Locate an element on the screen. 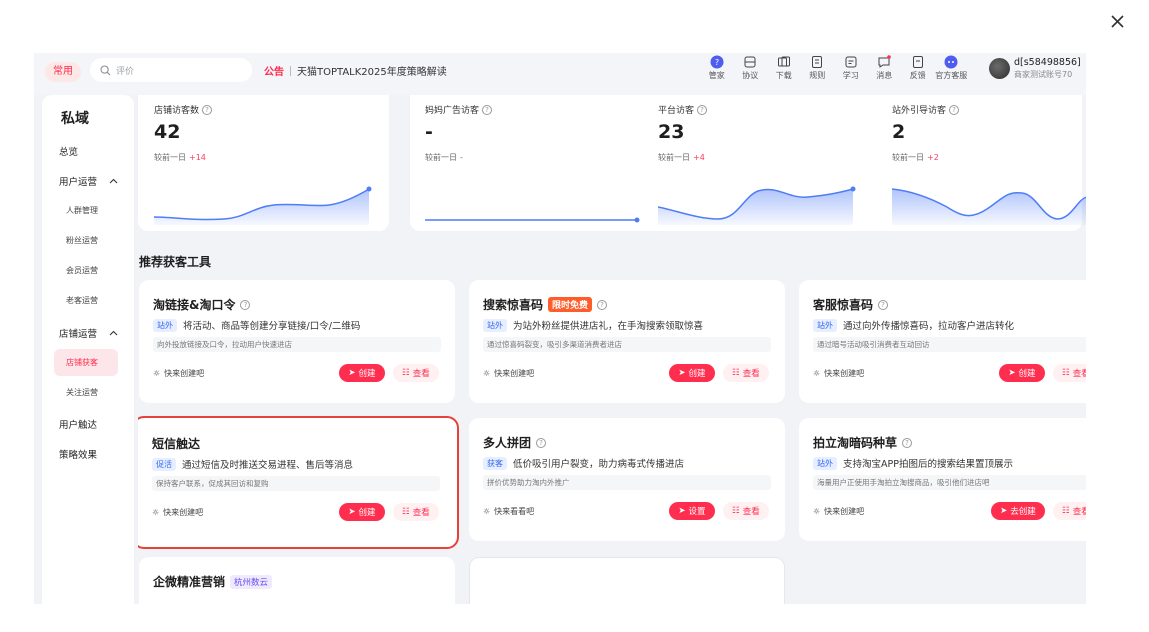 The width and height of the screenshot is (1149, 632). stat-offsite-visitors: 站外引导访客? 2 较前一日 +2 is located at coordinates (989, 168).